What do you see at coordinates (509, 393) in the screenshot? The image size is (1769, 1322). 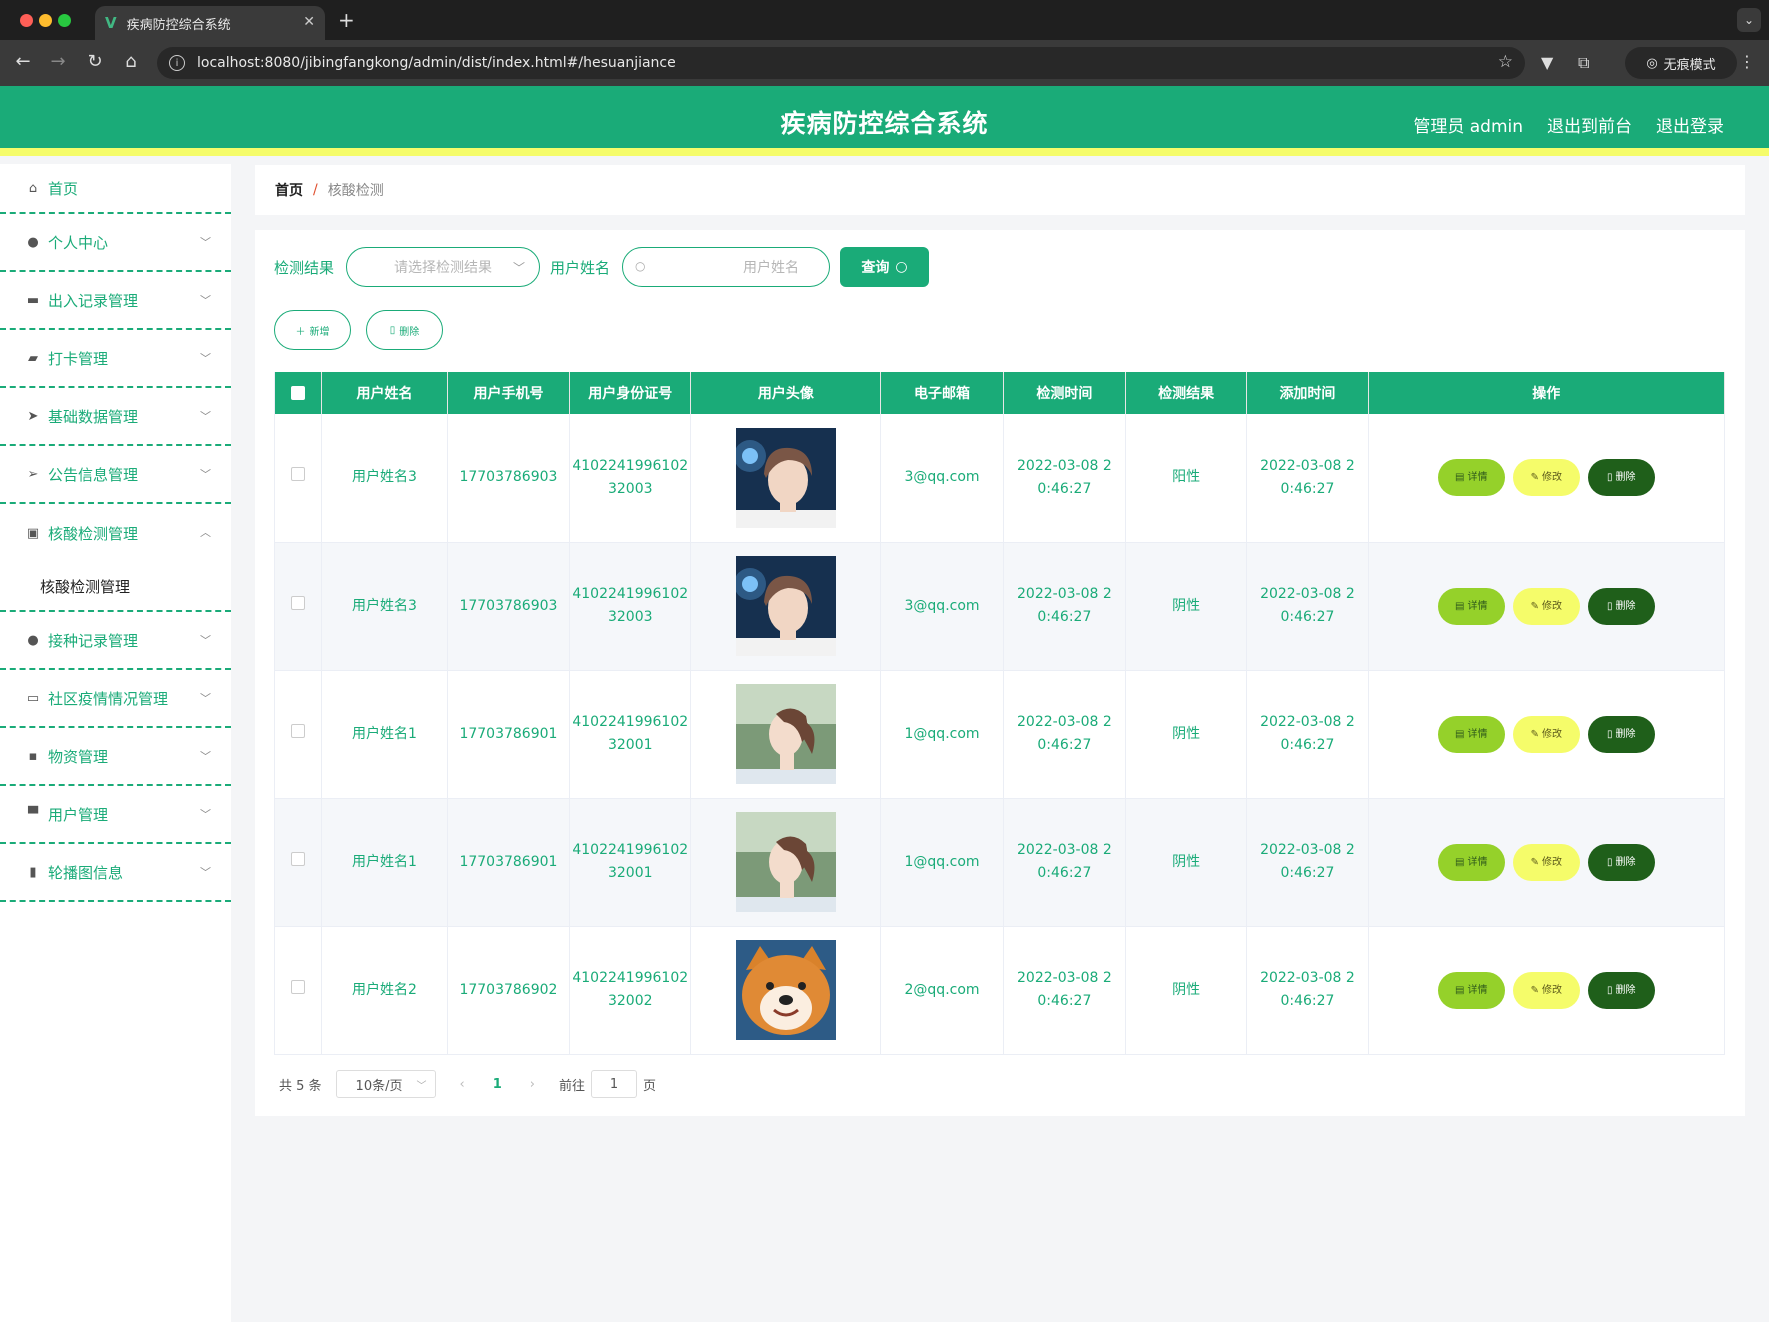 I see `column-header: 用户手机号` at bounding box center [509, 393].